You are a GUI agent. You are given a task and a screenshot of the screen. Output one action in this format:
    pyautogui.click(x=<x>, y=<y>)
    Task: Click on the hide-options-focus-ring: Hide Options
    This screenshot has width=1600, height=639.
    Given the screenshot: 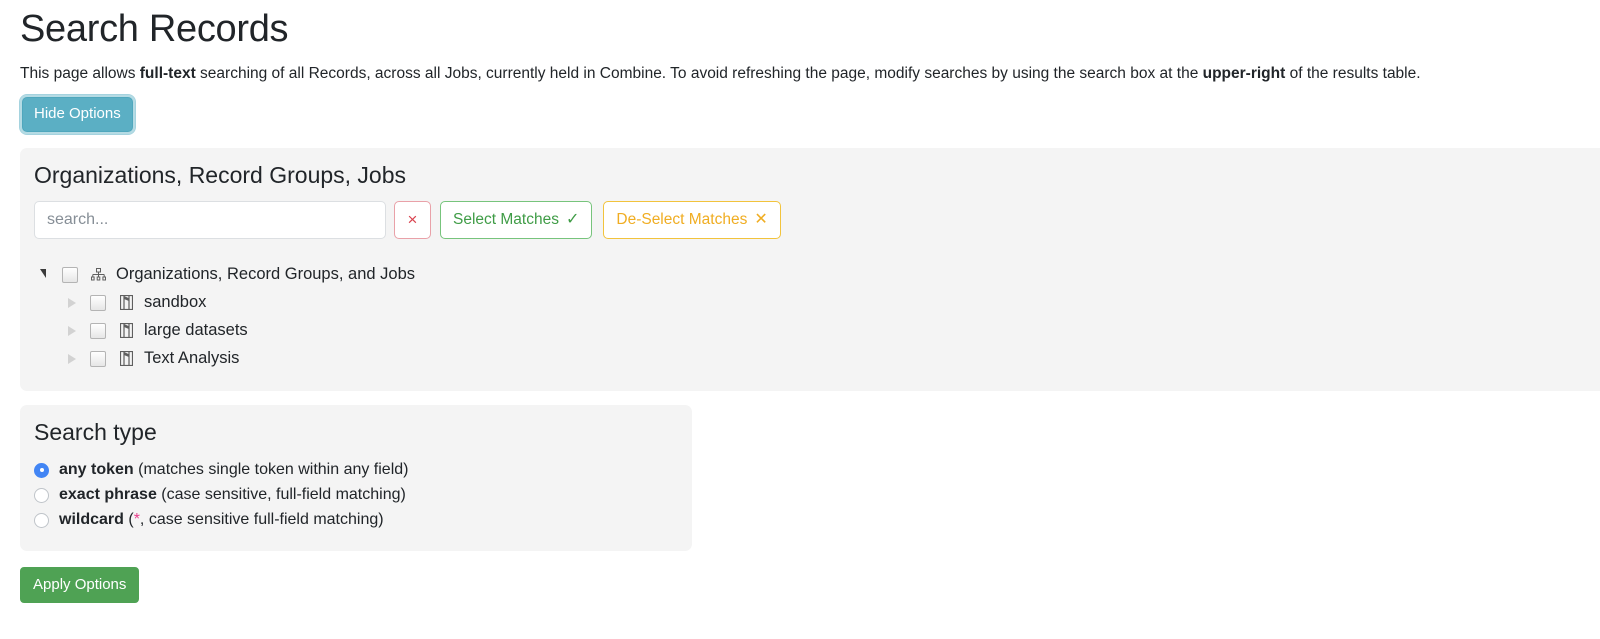 What is the action you would take?
    pyautogui.click(x=77, y=114)
    